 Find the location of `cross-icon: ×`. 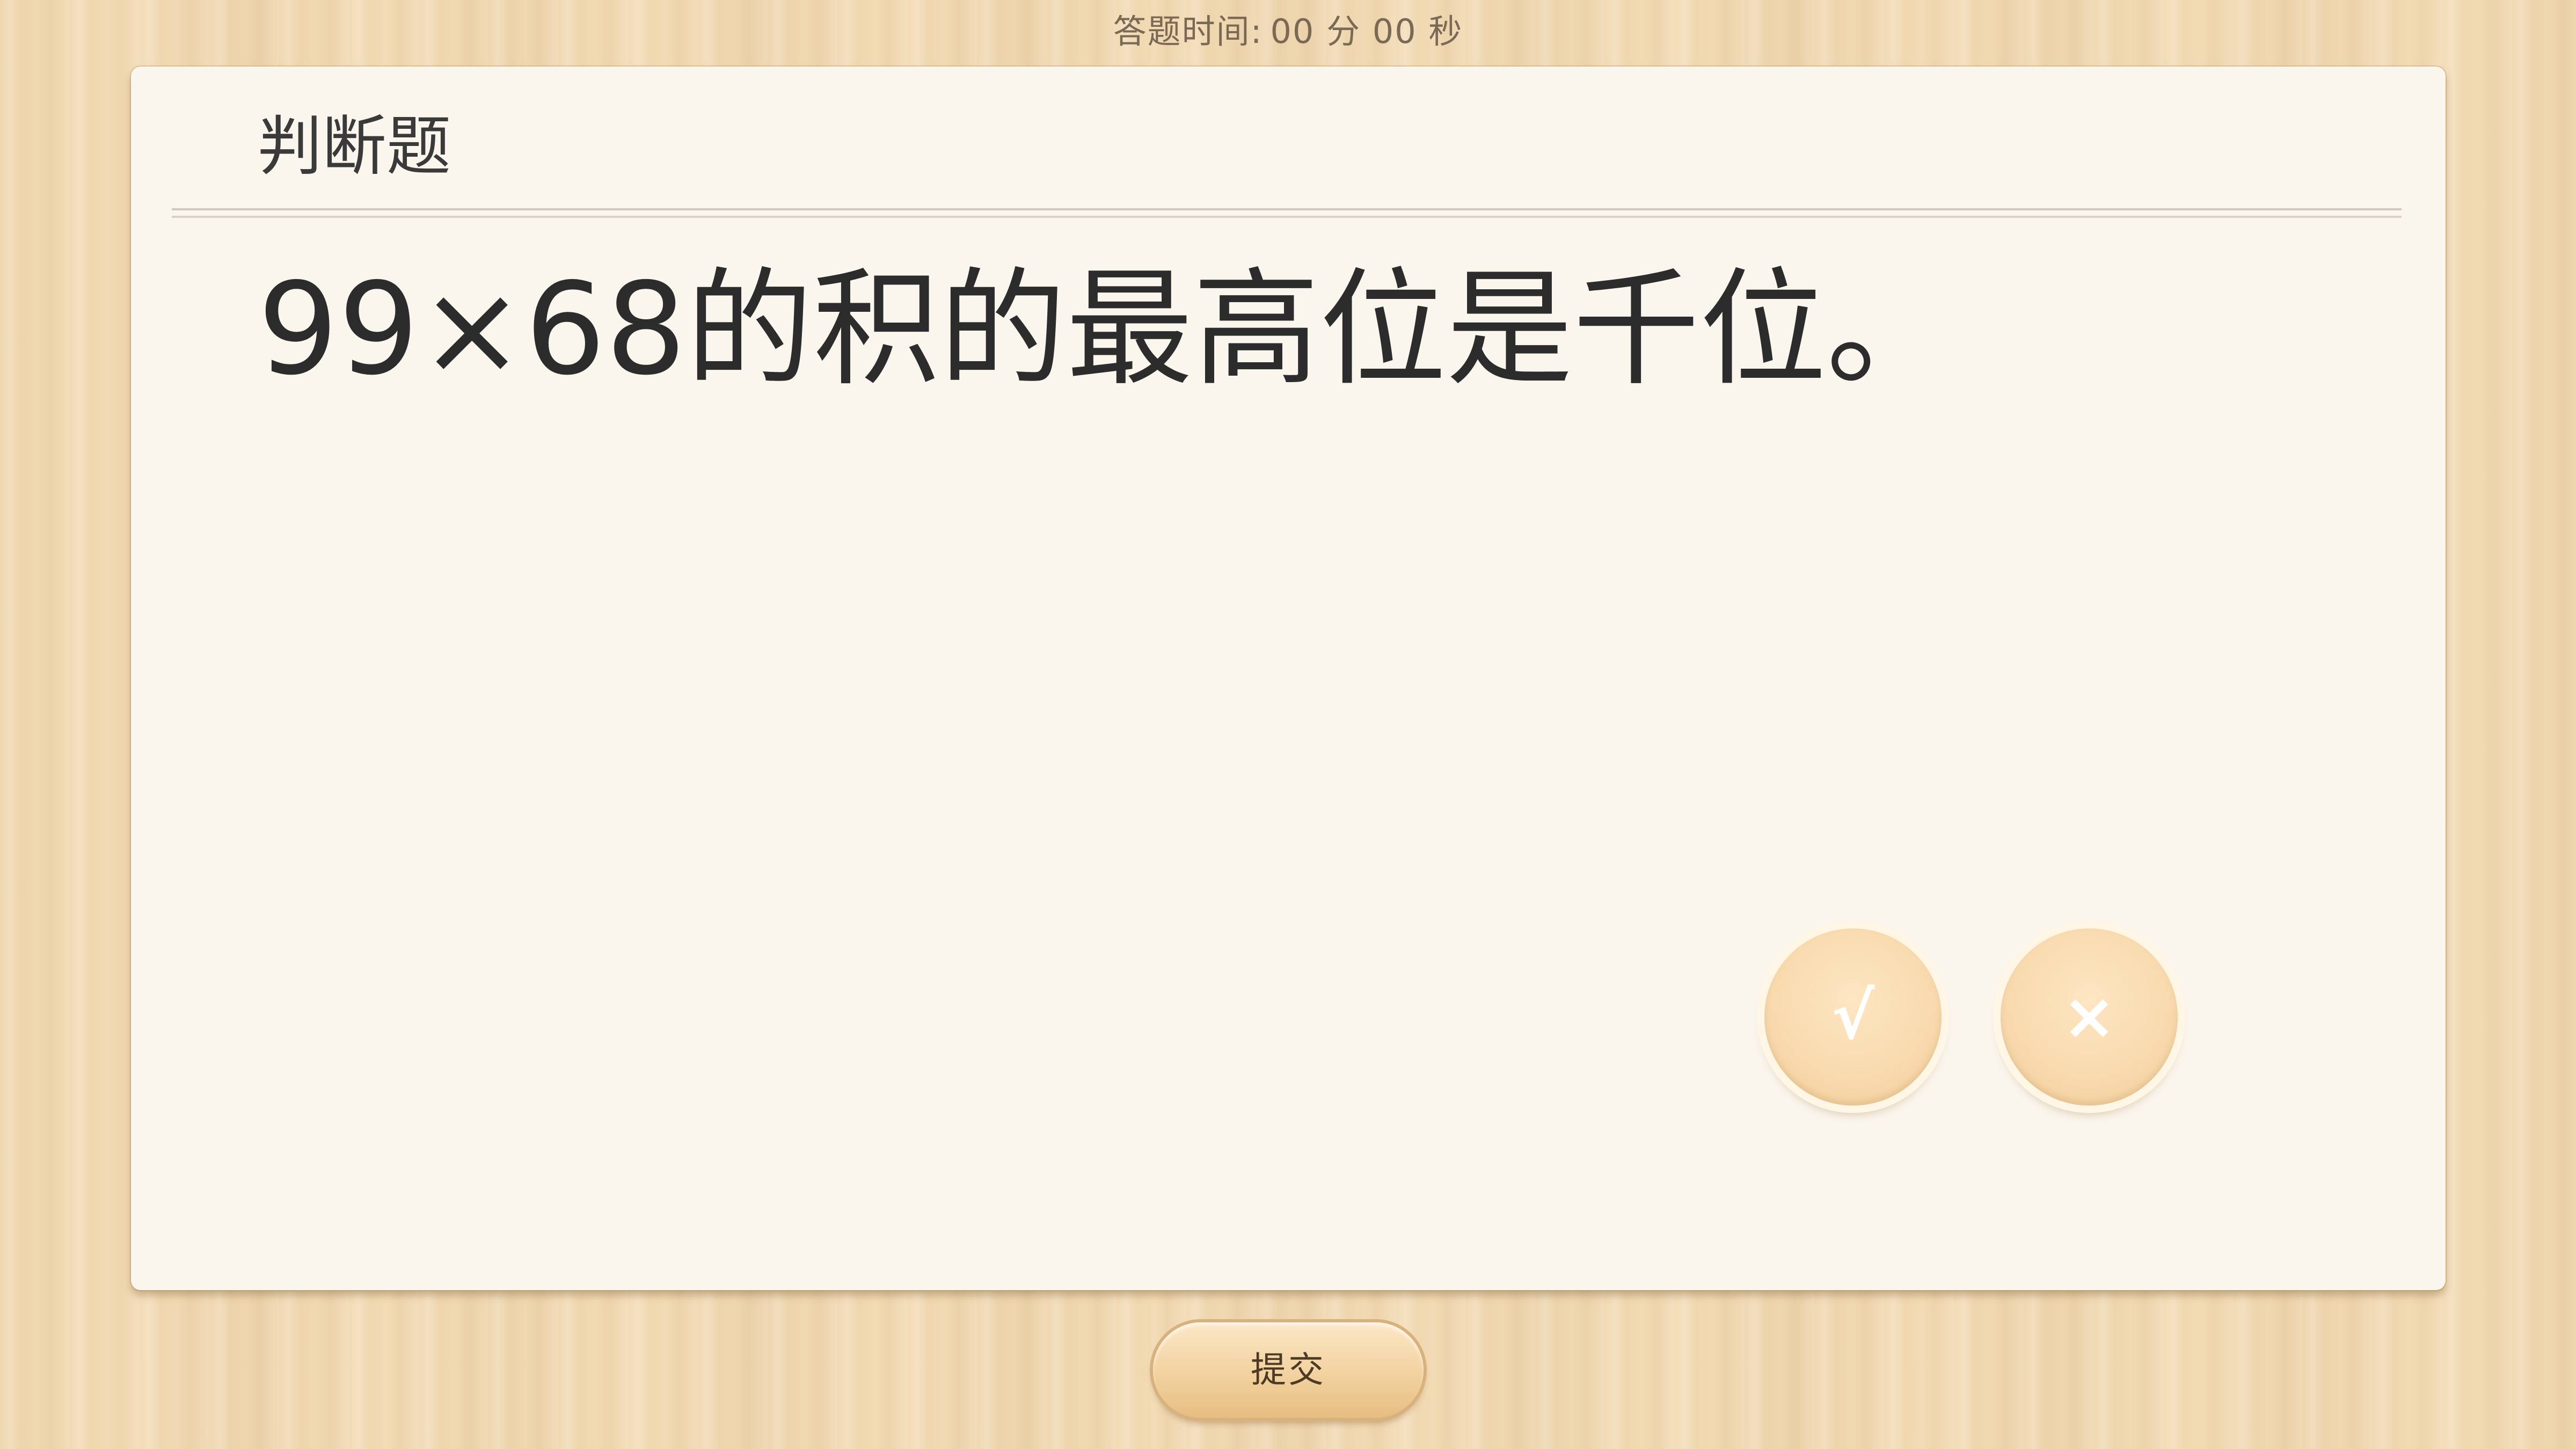

cross-icon: × is located at coordinates (2089, 1016).